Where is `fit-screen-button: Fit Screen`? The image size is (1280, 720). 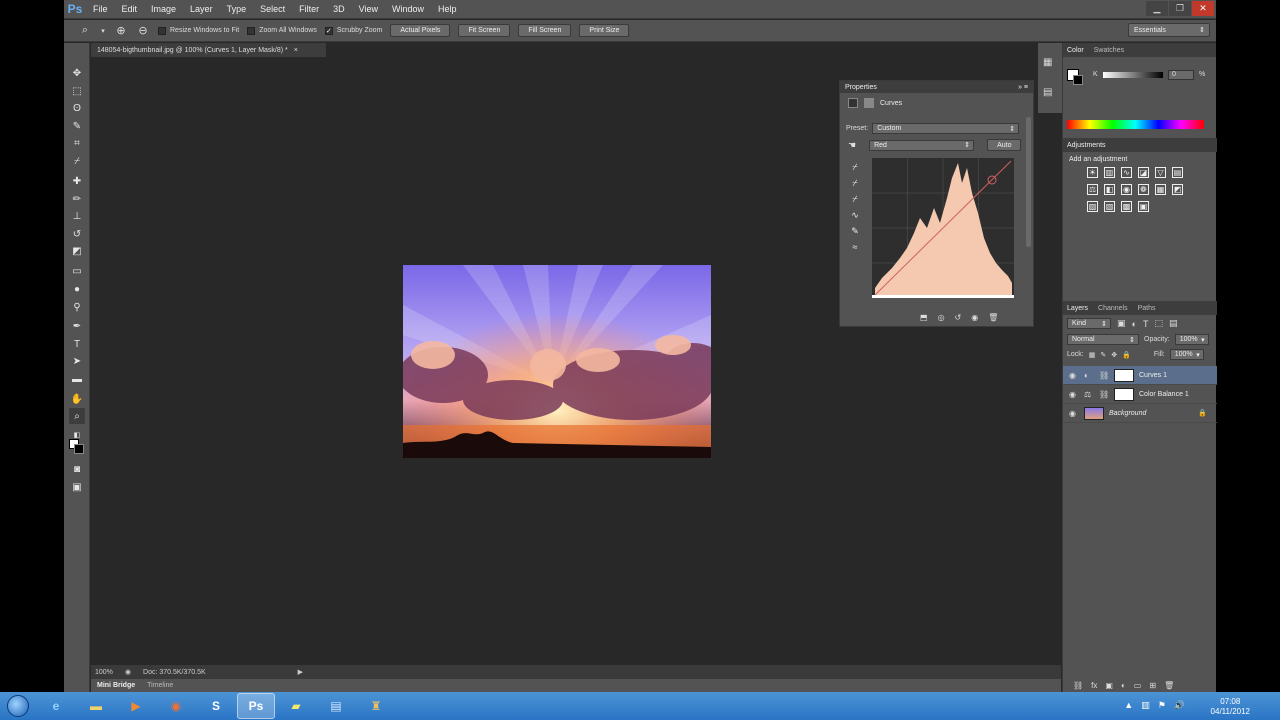
fit-screen-button: Fit Screen is located at coordinates (484, 30).